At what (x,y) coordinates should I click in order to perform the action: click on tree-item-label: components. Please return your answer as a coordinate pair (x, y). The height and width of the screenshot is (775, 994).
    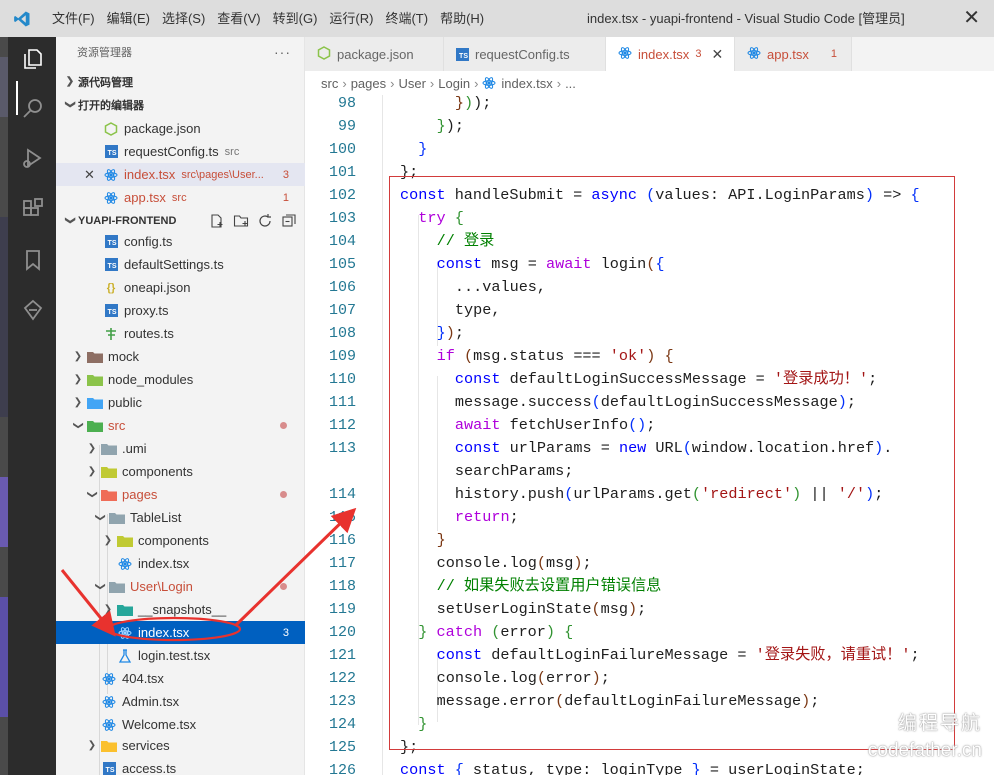
    Looking at the image, I should click on (173, 540).